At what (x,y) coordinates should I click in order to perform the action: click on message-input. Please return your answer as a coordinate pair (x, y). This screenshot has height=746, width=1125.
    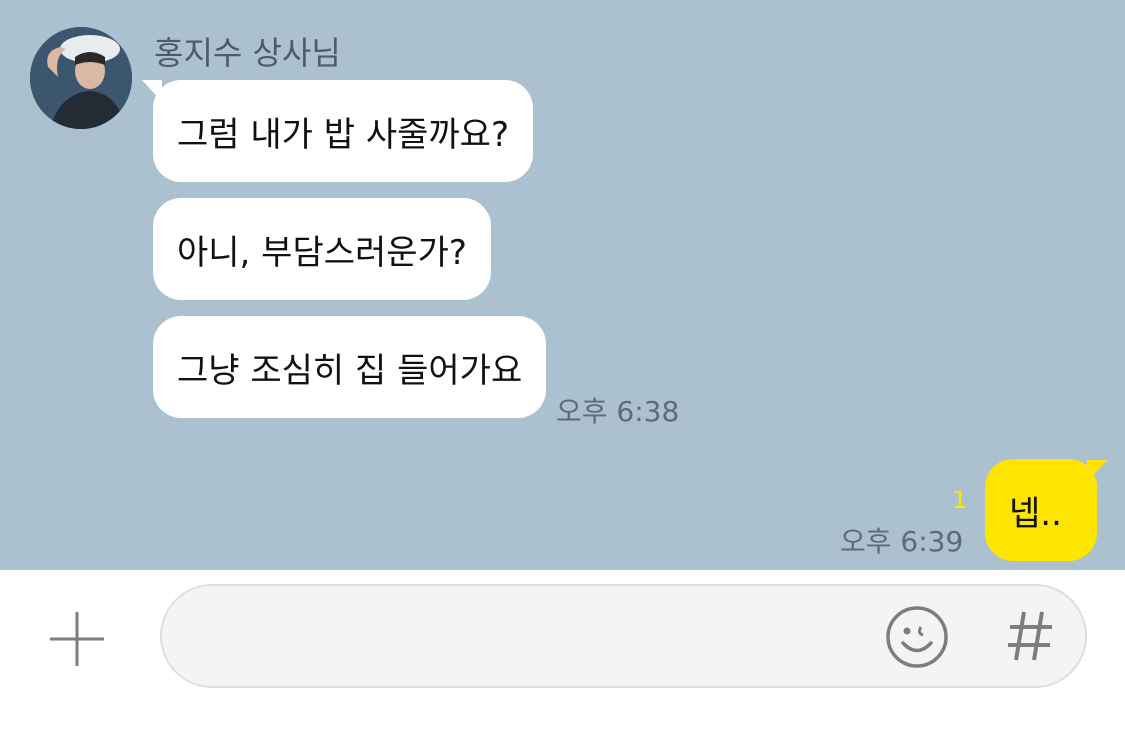
    Looking at the image, I should click on (534, 637).